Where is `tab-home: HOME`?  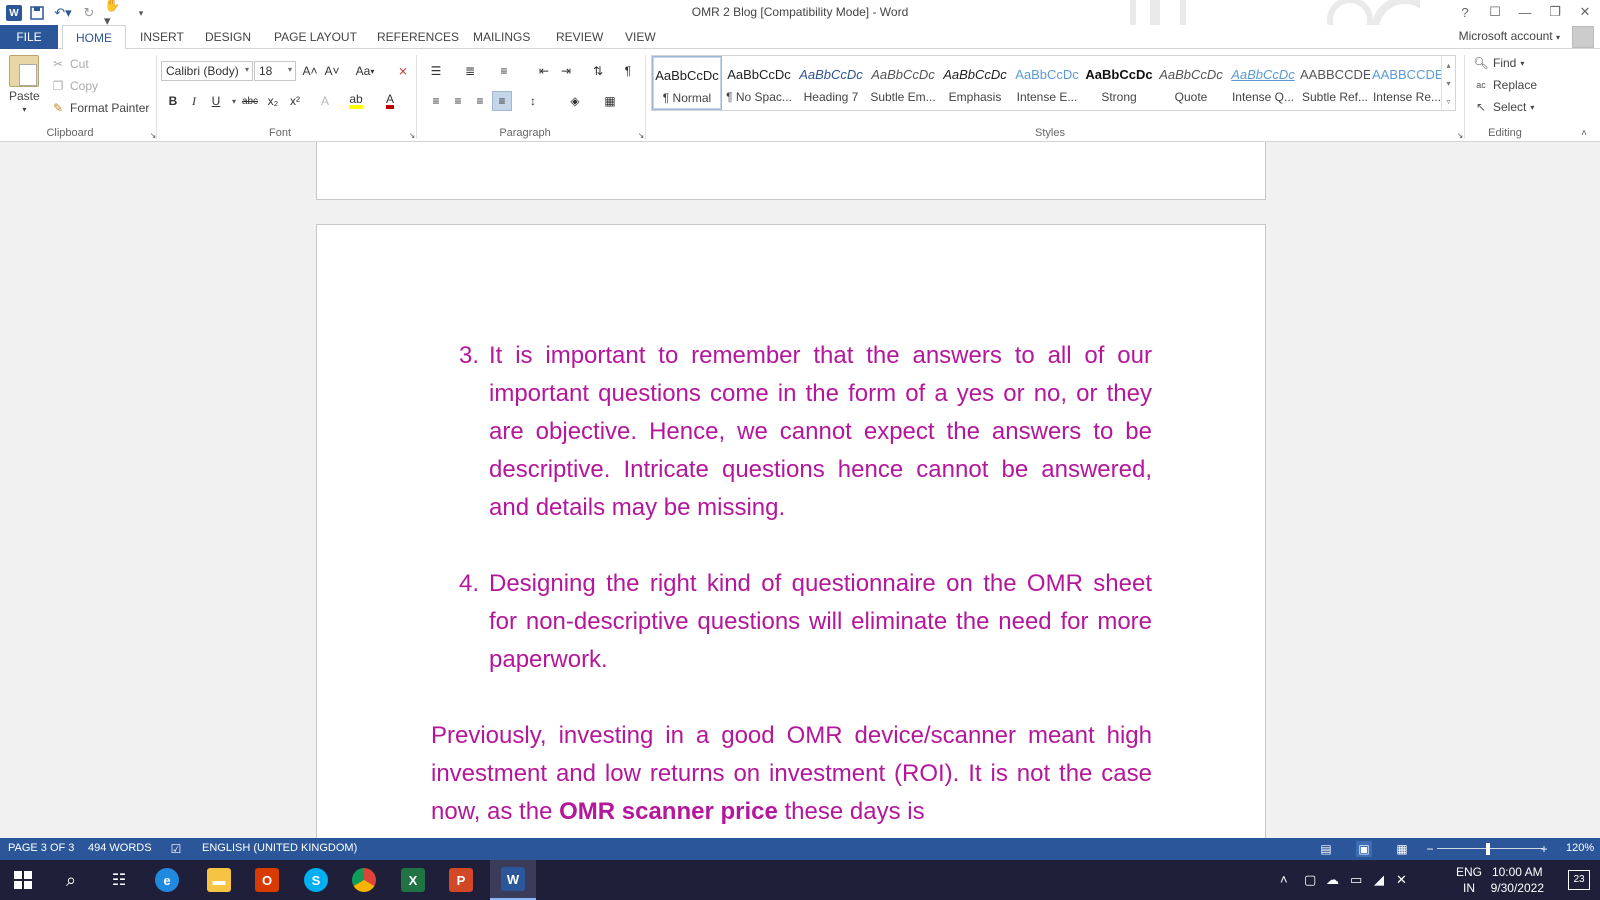
tab-home: HOME is located at coordinates (94, 37).